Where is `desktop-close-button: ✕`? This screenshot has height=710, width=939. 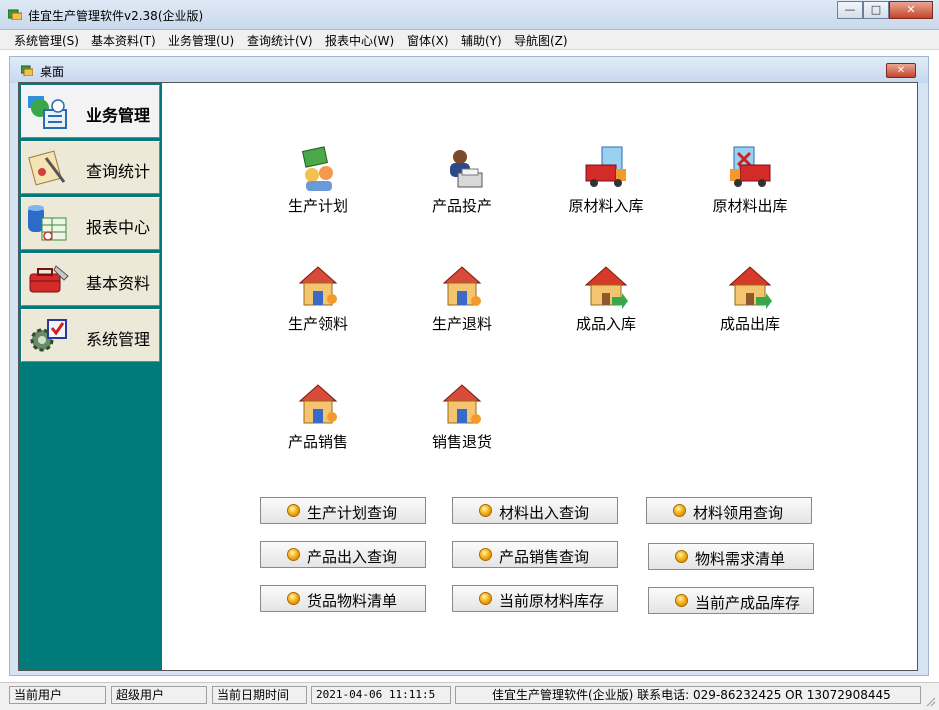 desktop-close-button: ✕ is located at coordinates (901, 70).